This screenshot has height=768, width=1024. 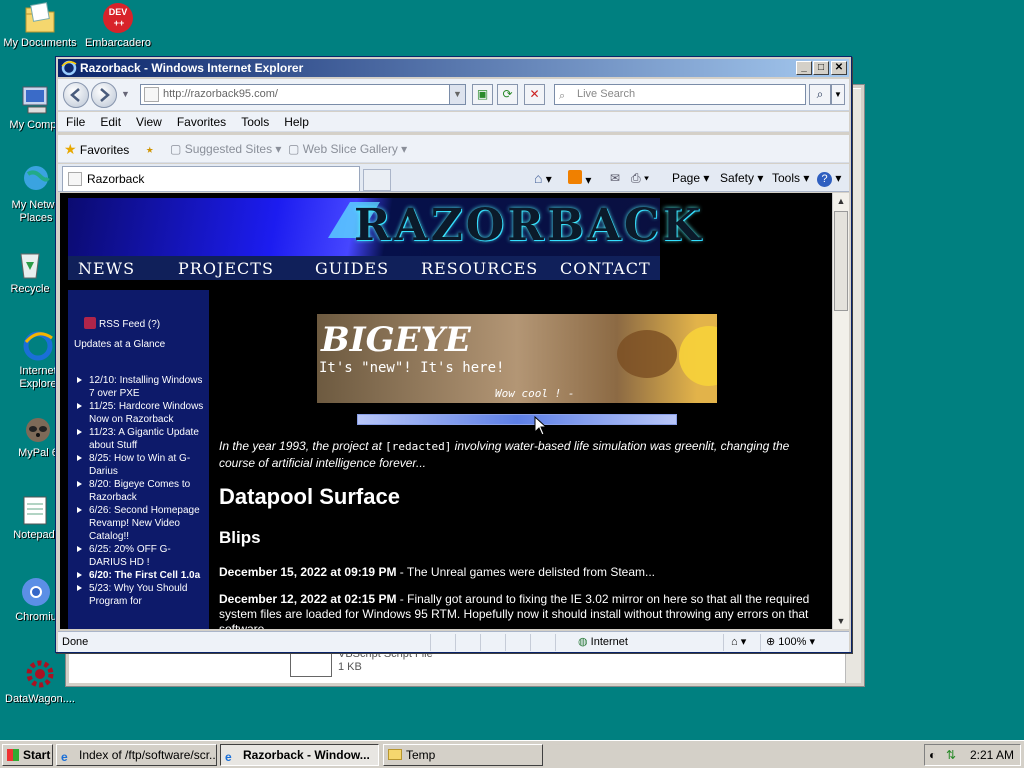 What do you see at coordinates (225, 149) in the screenshot?
I see `suggested-sites-link: ▢ Suggested Sites ▾` at bounding box center [225, 149].